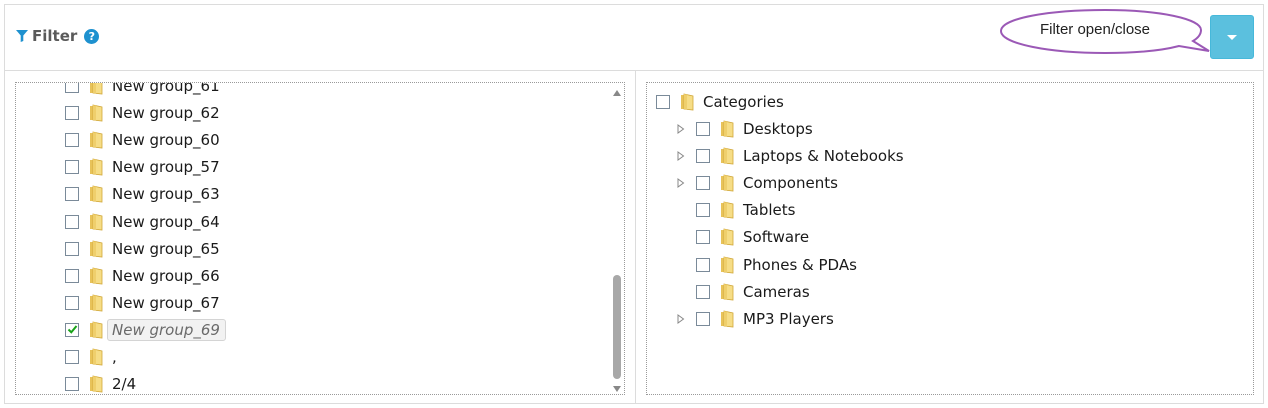 The height and width of the screenshot is (408, 1268). Describe the element at coordinates (776, 237) in the screenshot. I see `tree-item-label: Software` at that location.